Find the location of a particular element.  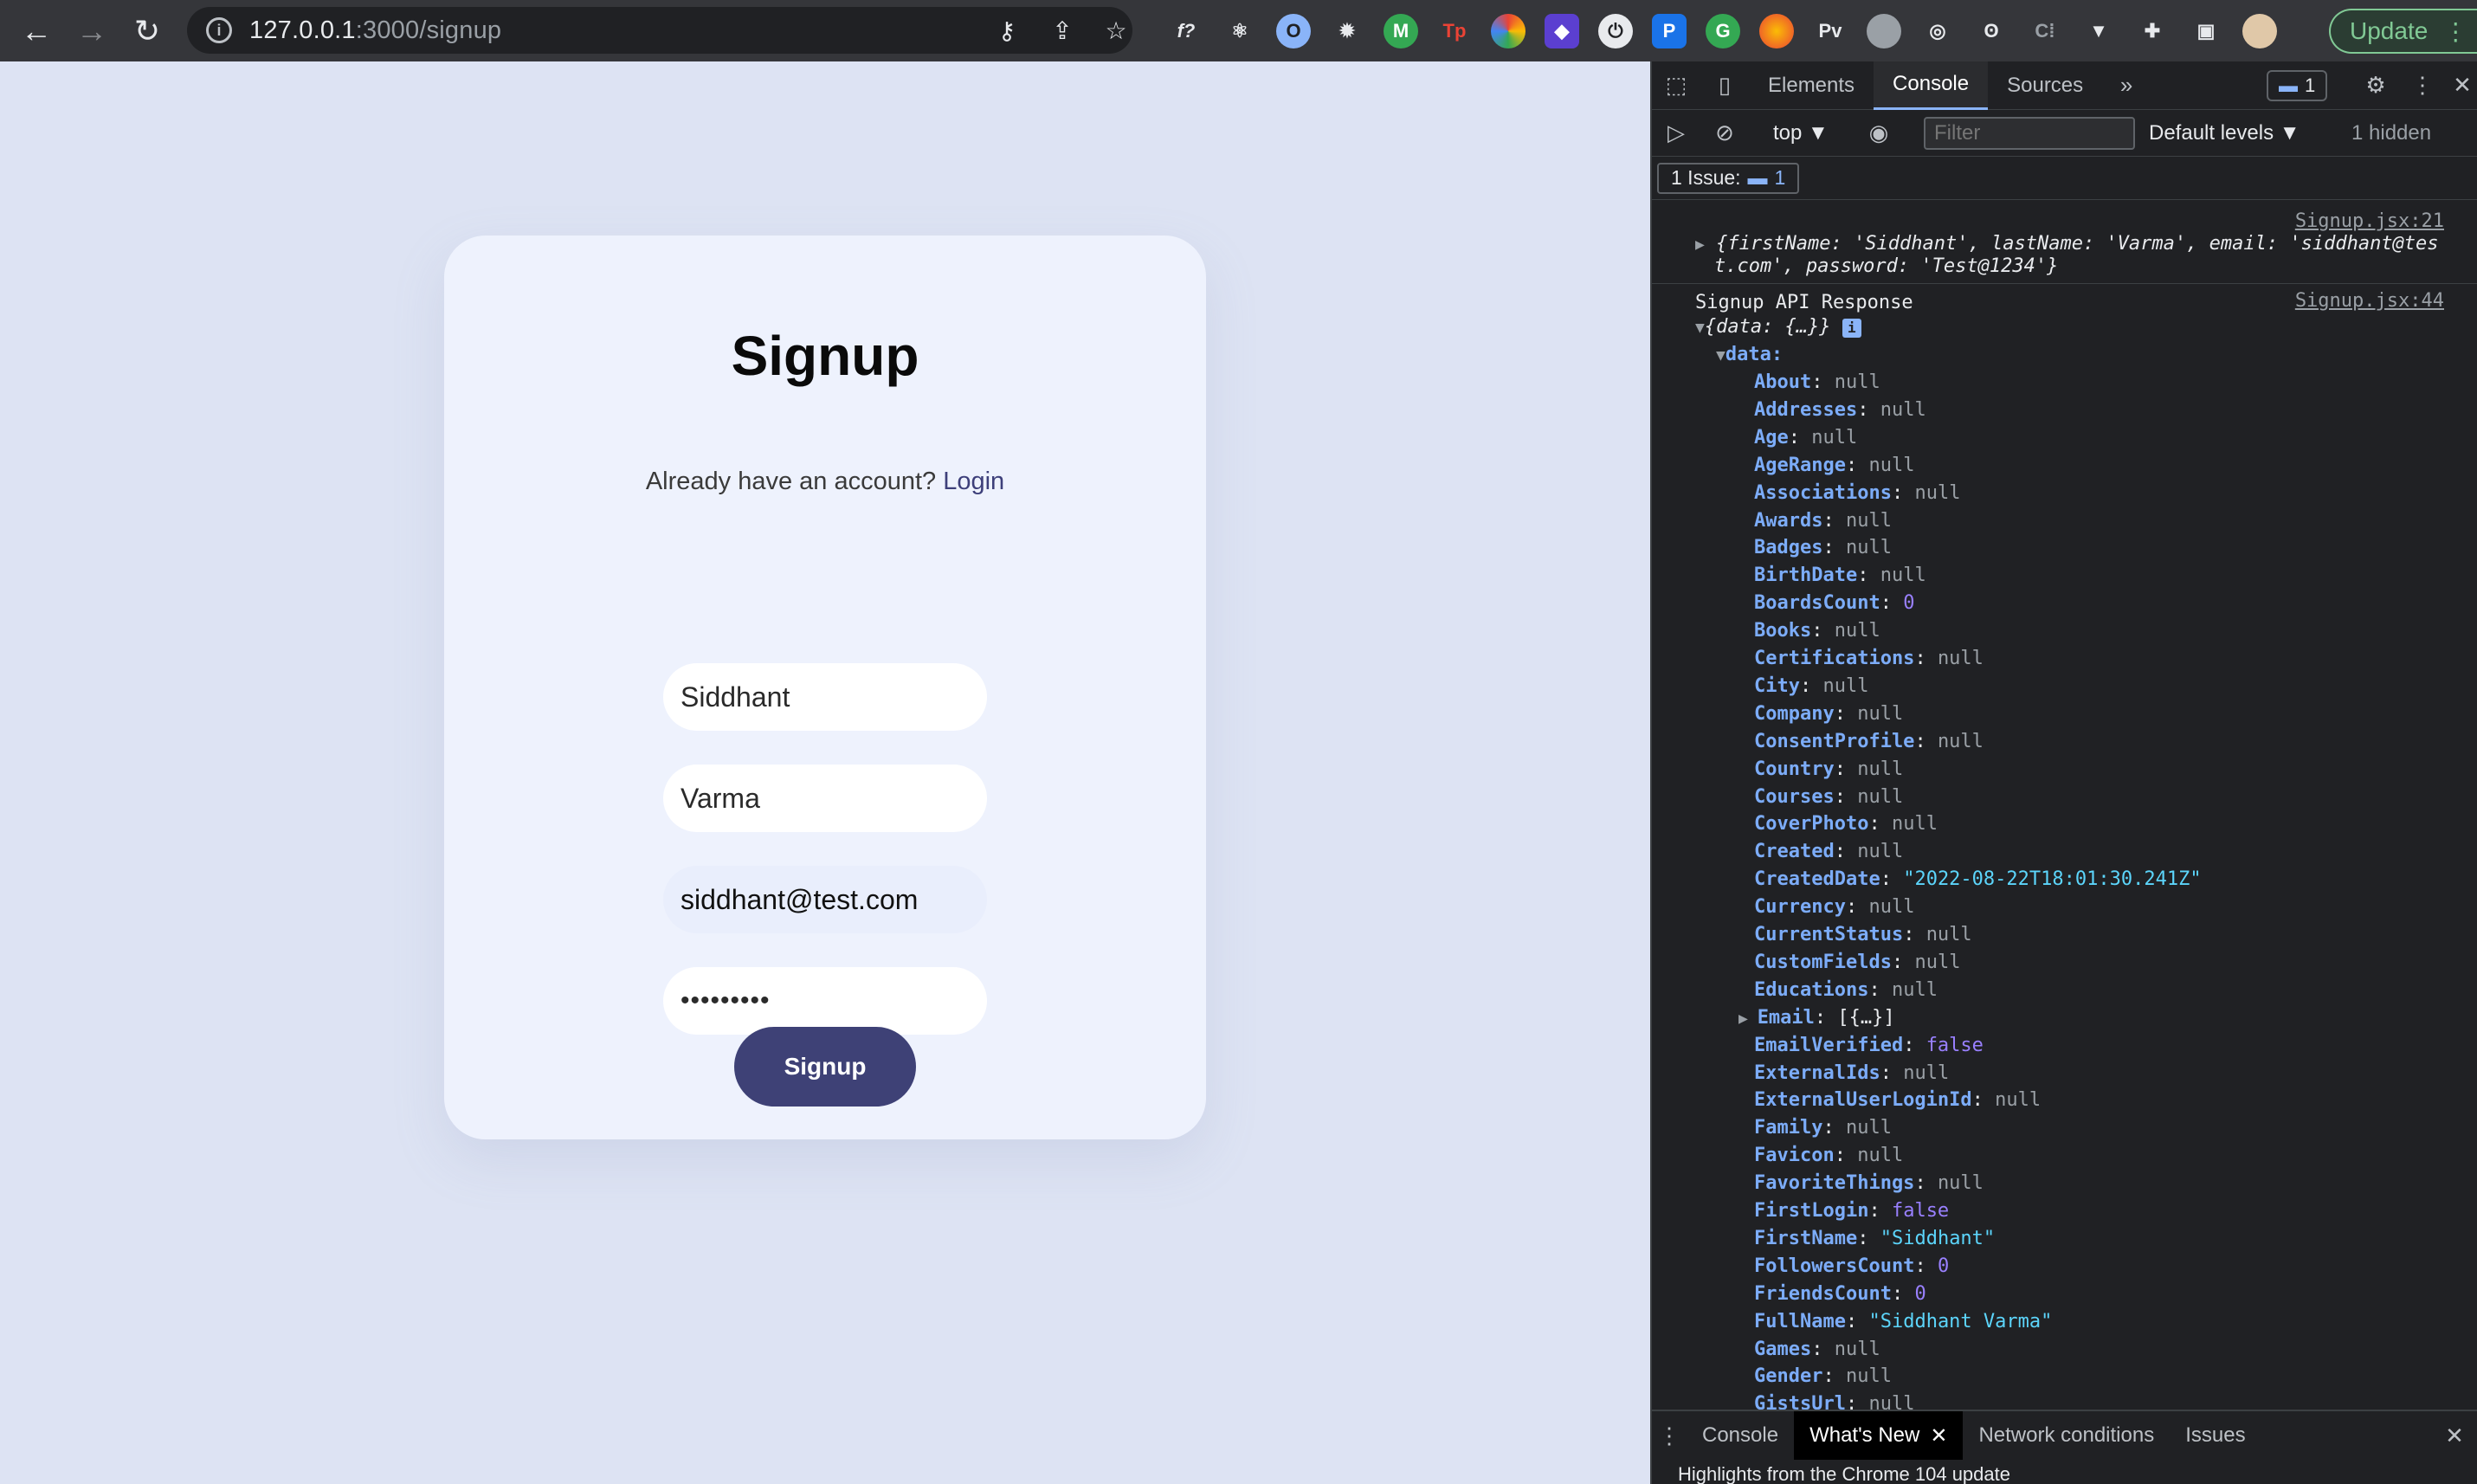

url-text: 127.0.0.1:3000/signup is located at coordinates (375, 31).